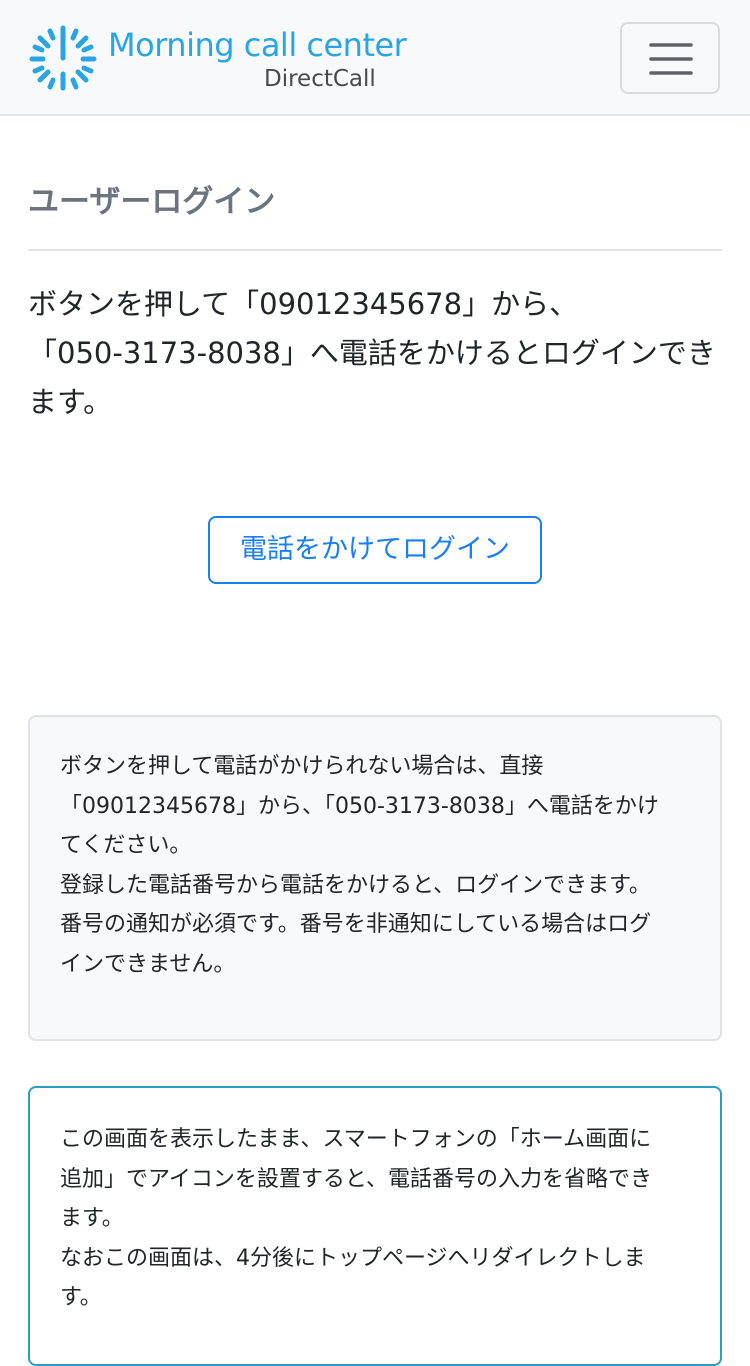 The width and height of the screenshot is (750, 1366). I want to click on hamburger-icon, so click(671, 59).